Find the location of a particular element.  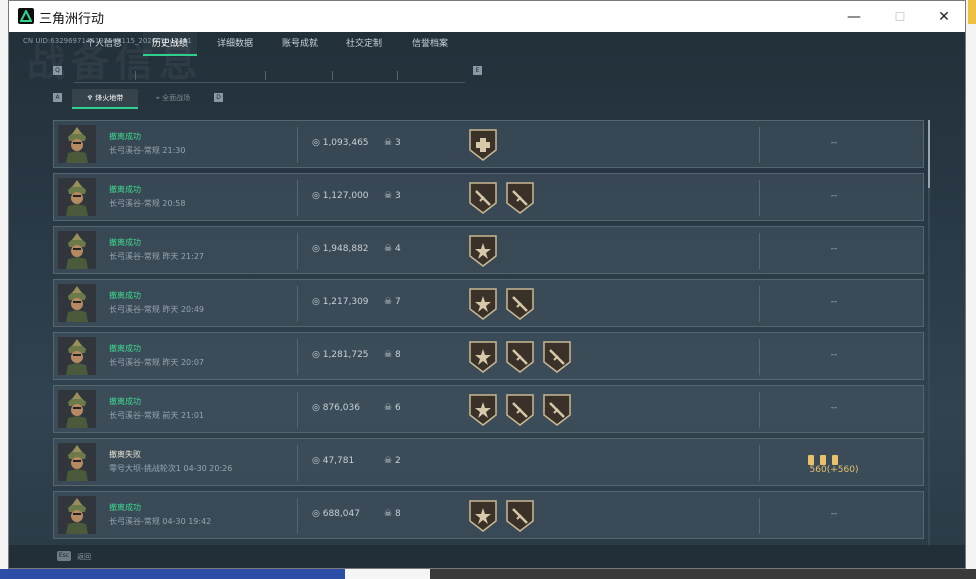

match-row: 撤离成功 长弓溪谷-常规 昨天 21:27 ◎ 1,948,882 ☠ 4 -- is located at coordinates (488, 250).